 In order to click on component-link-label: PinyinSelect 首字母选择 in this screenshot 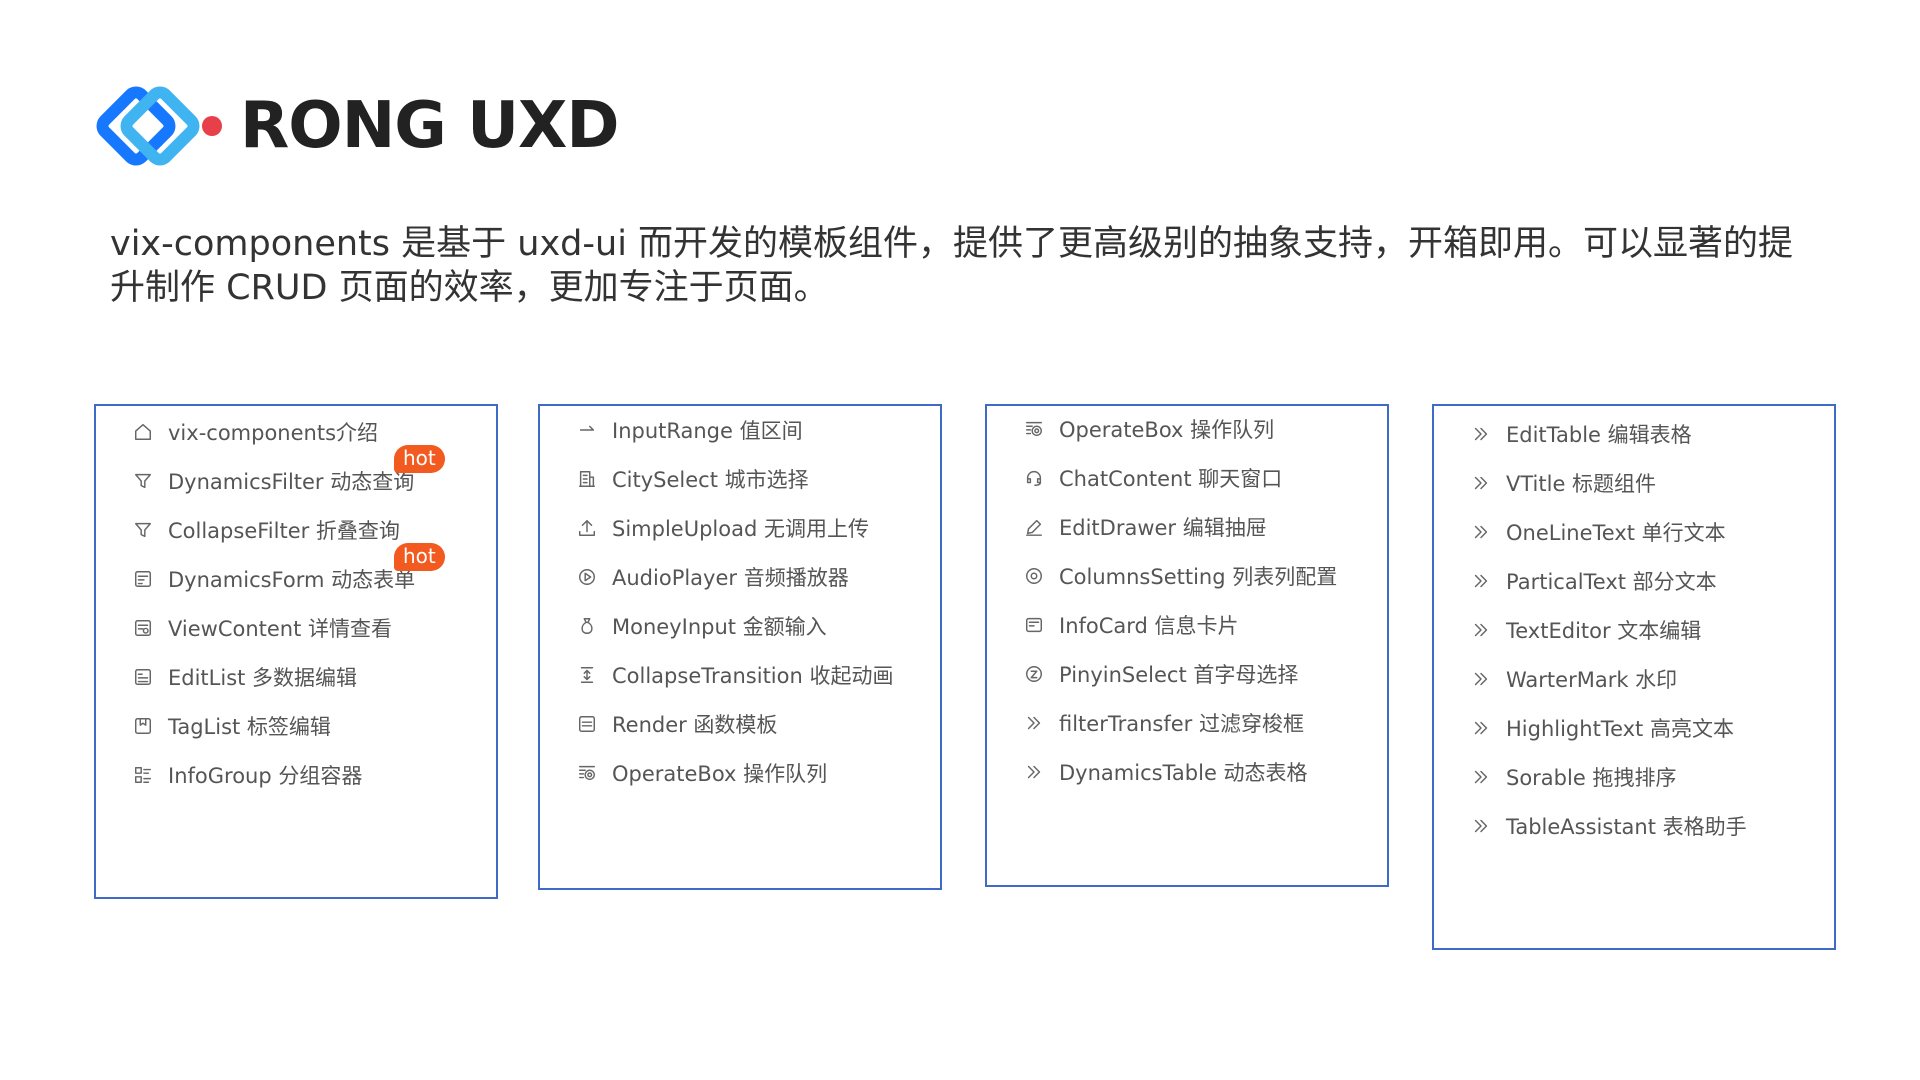, I will do `click(1179, 675)`.